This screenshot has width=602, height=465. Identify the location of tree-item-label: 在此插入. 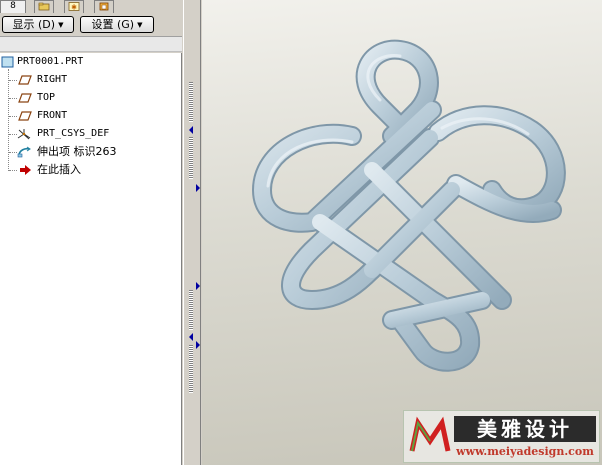
(59, 169).